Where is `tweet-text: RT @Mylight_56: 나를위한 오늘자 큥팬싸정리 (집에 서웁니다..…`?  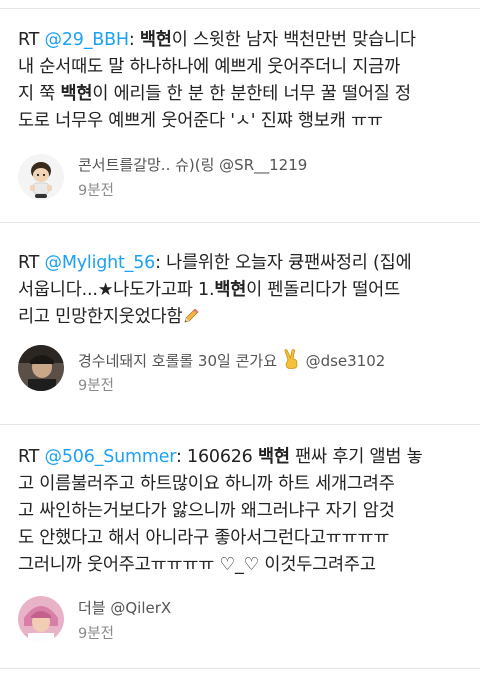 tweet-text: RT @Mylight_56: 나를위한 오늘자 큥팬싸정리 (집에 서웁니다..… is located at coordinates (243, 290).